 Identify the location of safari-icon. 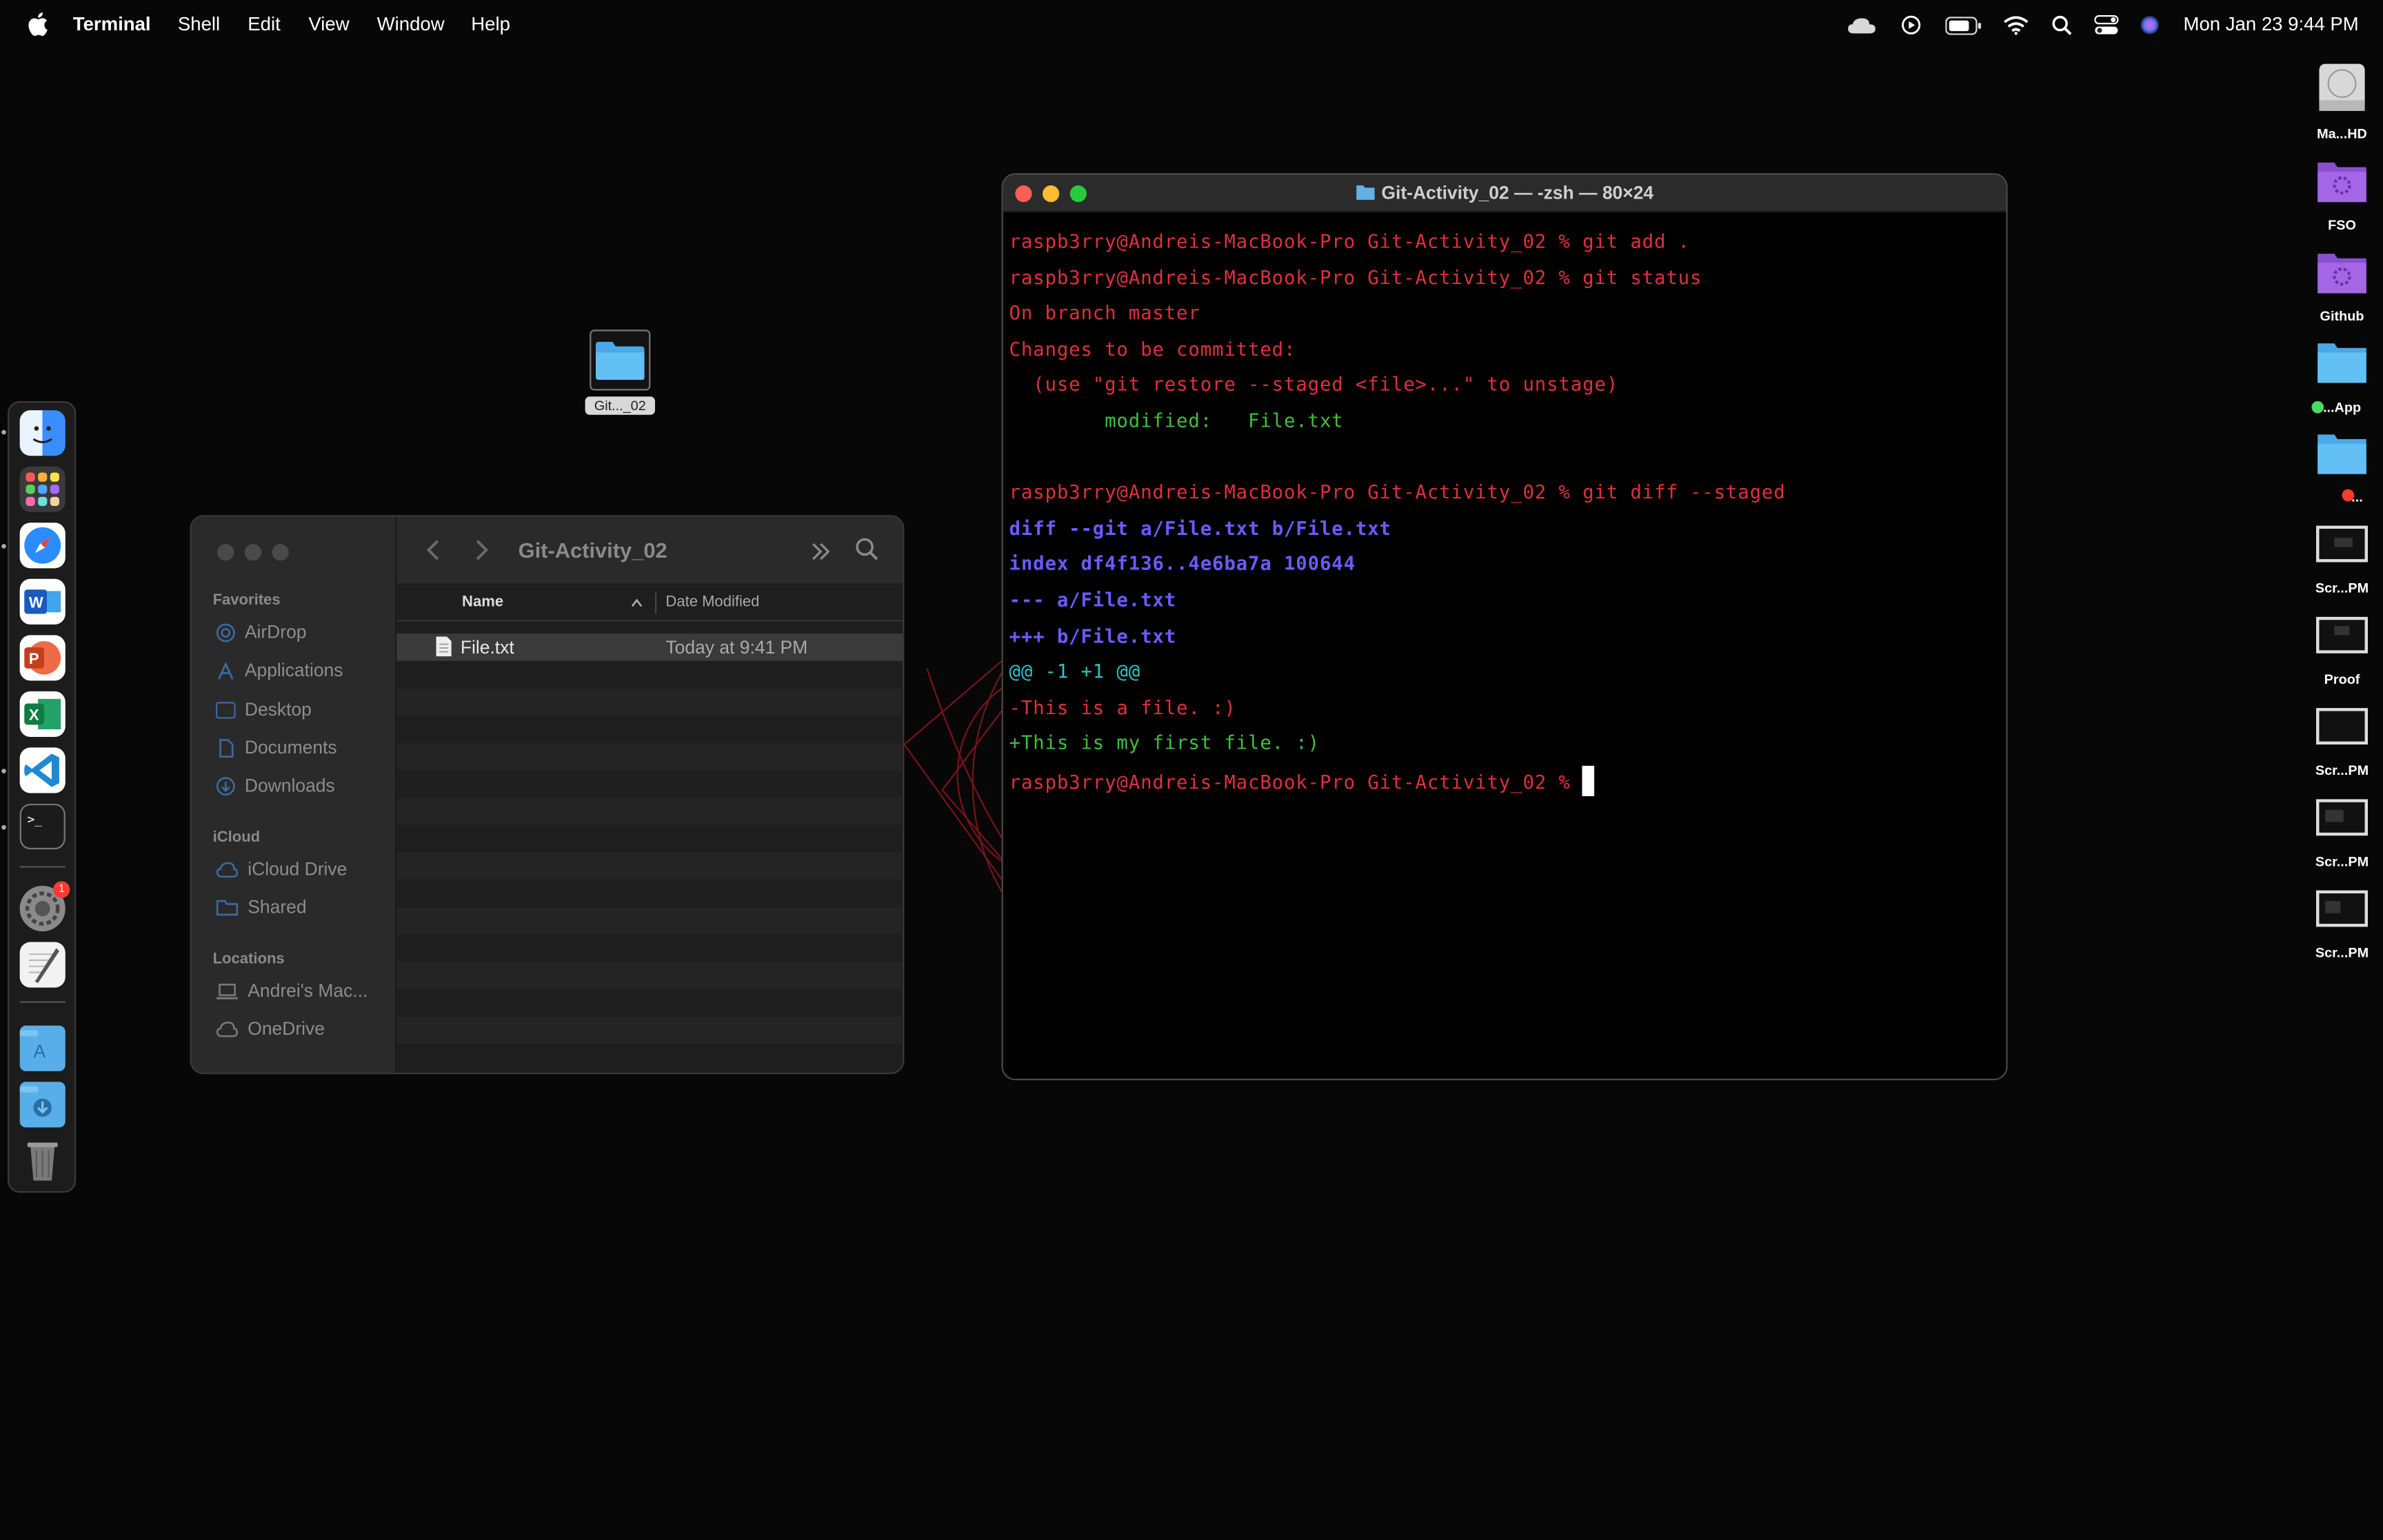
(42, 546).